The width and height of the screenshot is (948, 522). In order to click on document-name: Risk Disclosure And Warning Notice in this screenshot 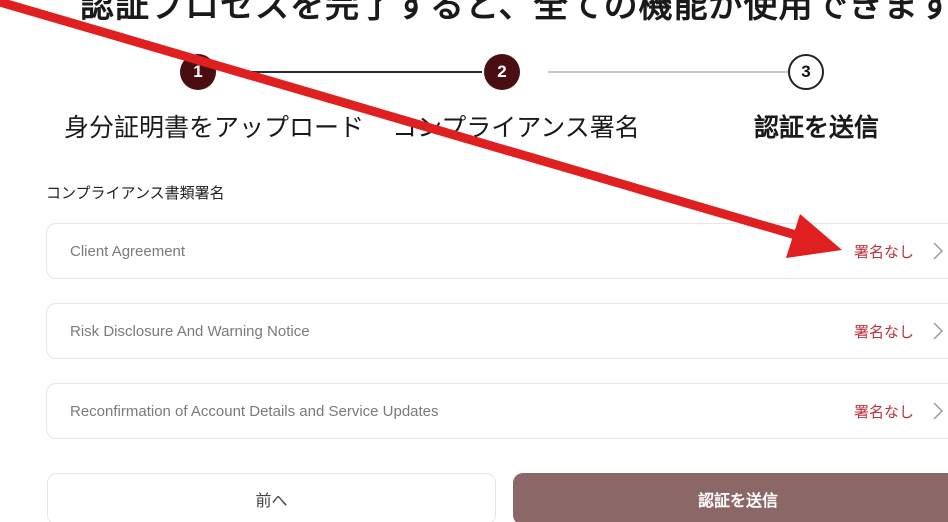, I will do `click(190, 331)`.